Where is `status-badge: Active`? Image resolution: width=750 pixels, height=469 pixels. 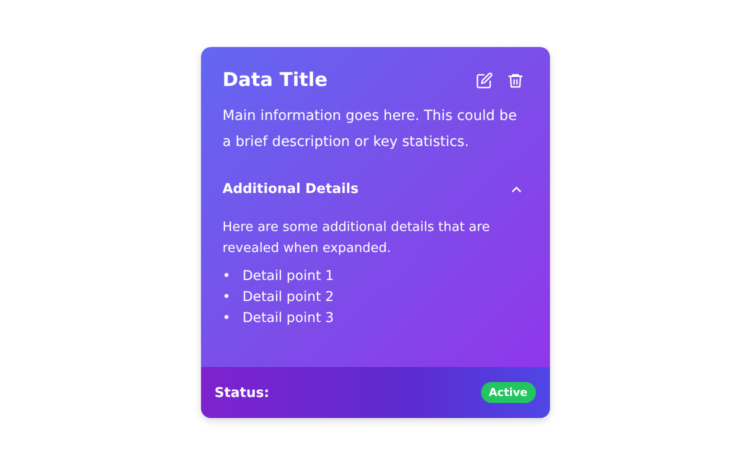 status-badge: Active is located at coordinates (508, 392).